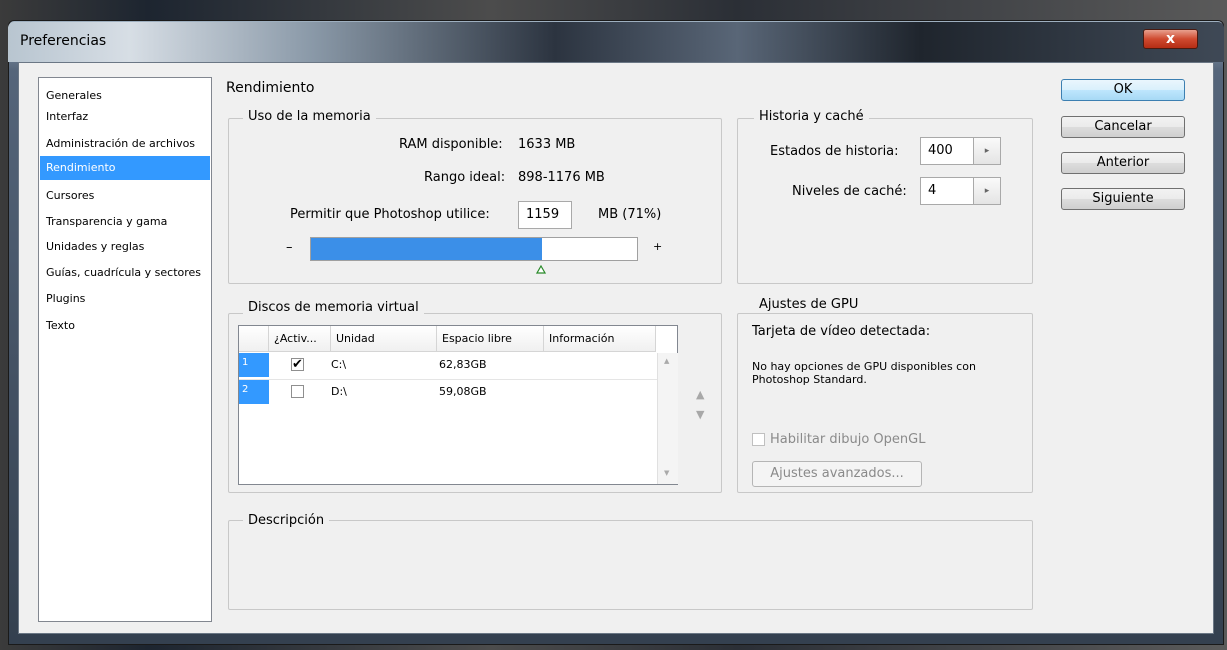  I want to click on category-item-texto: Texto, so click(125, 326).